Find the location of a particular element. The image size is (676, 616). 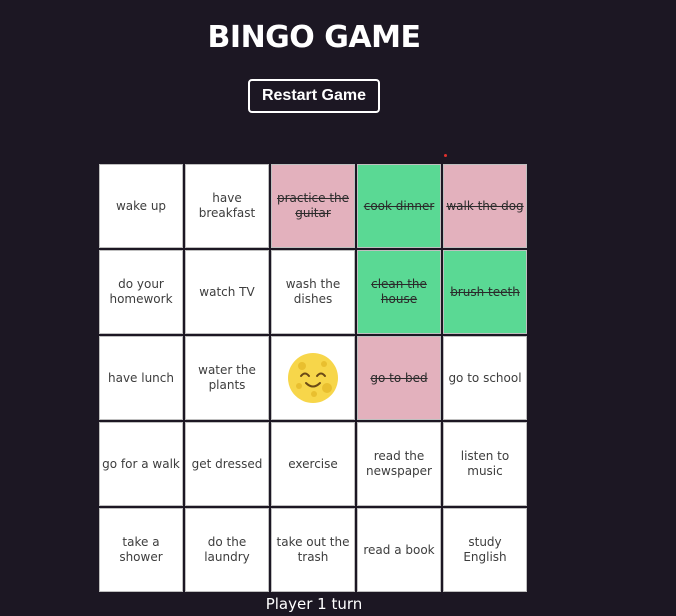

bingo-cell: take a shower is located at coordinates (141, 550).